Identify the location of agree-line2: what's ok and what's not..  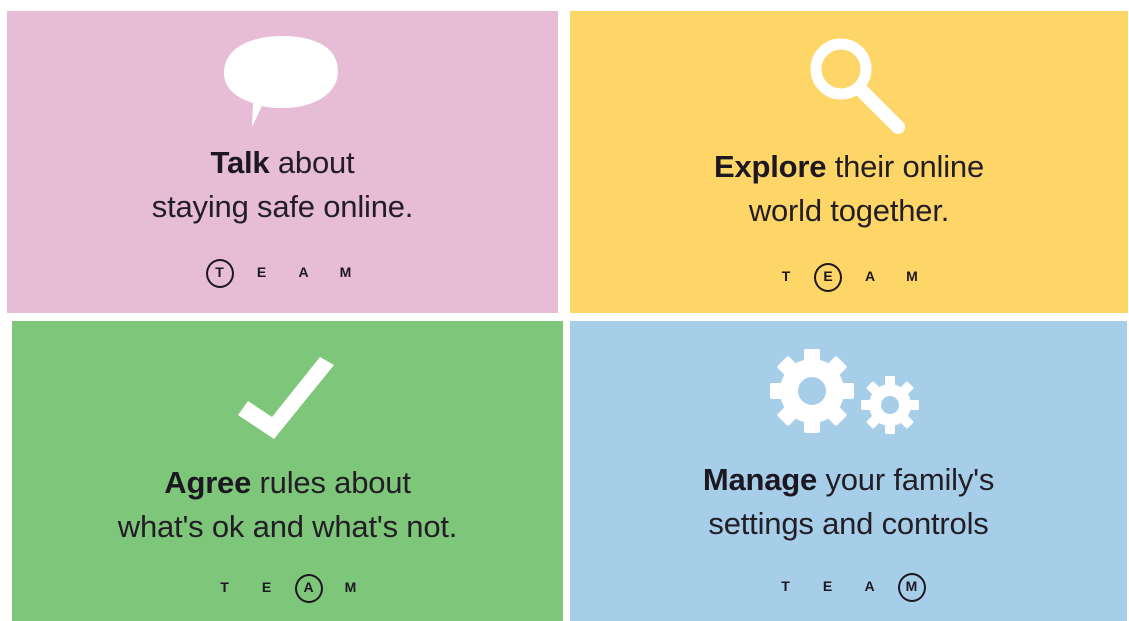
(287, 526).